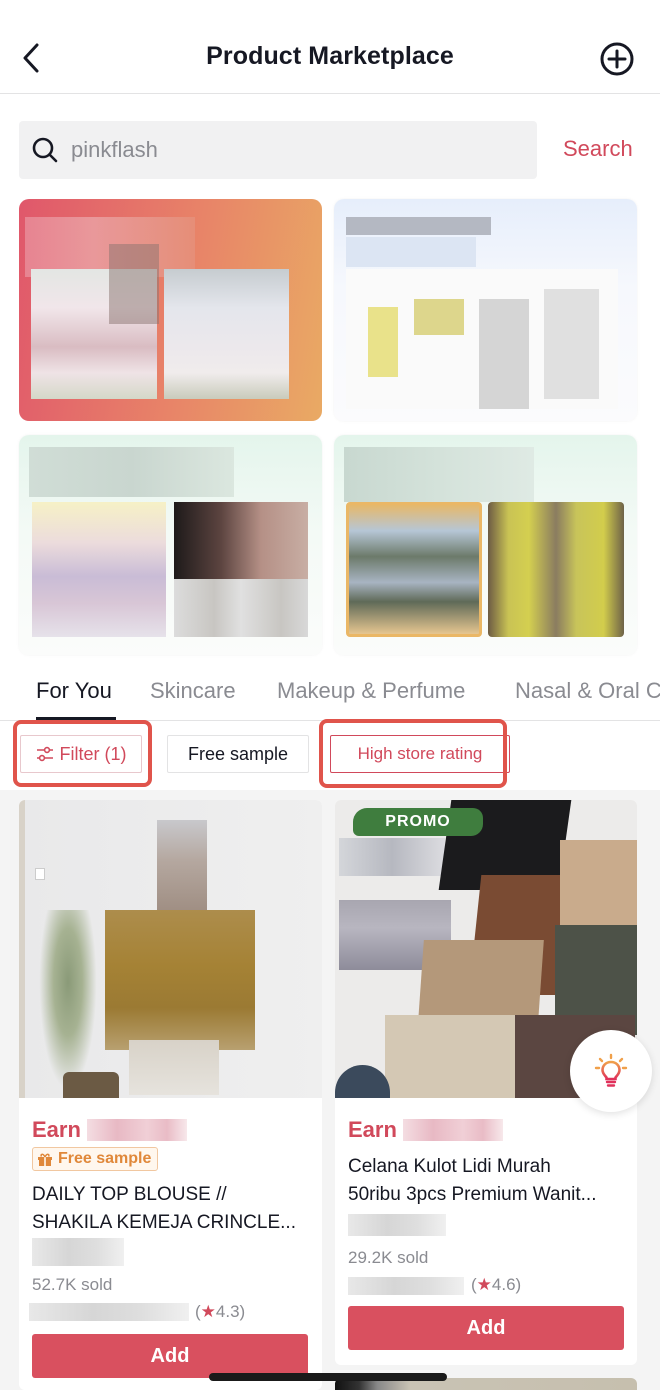  I want to click on top-nav-bar: Product Marketplace, so click(330, 47).